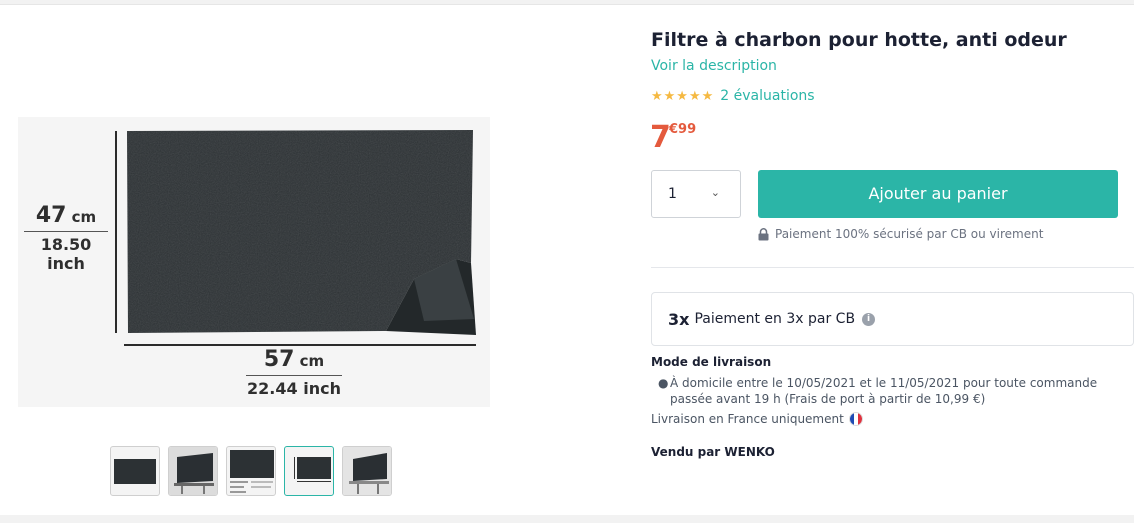 The height and width of the screenshot is (523, 1134). What do you see at coordinates (892, 267) in the screenshot?
I see `section-divider` at bounding box center [892, 267].